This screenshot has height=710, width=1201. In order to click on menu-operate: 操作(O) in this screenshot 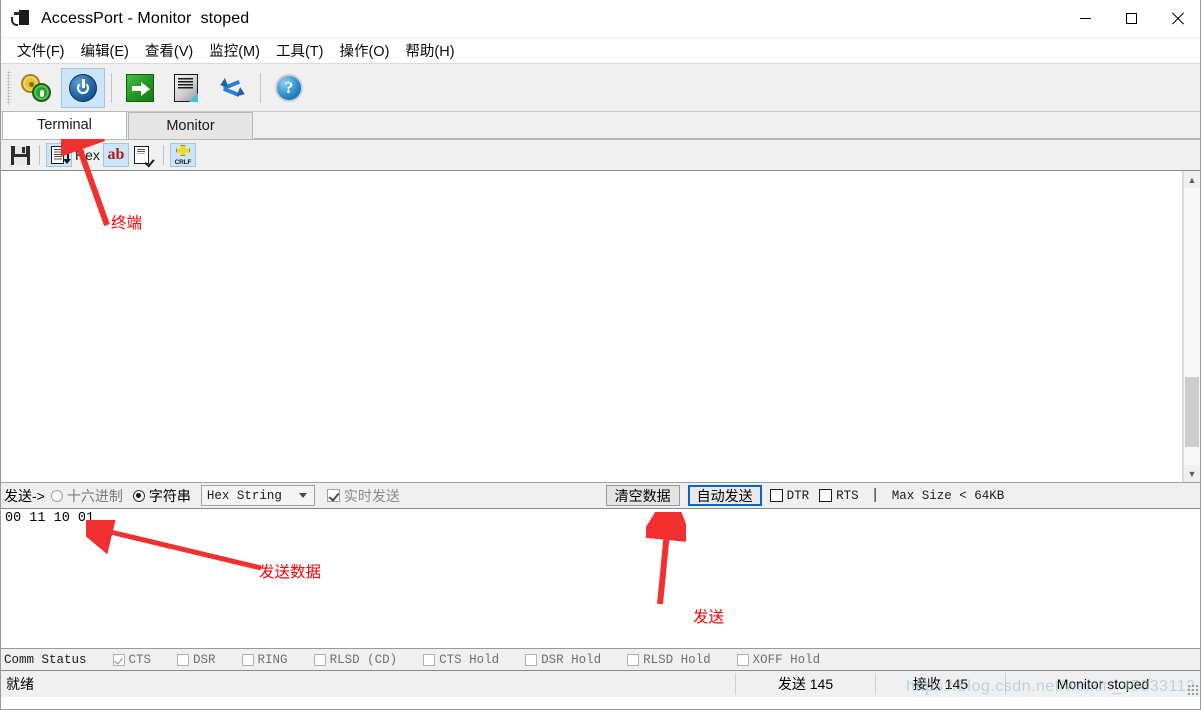, I will do `click(364, 50)`.